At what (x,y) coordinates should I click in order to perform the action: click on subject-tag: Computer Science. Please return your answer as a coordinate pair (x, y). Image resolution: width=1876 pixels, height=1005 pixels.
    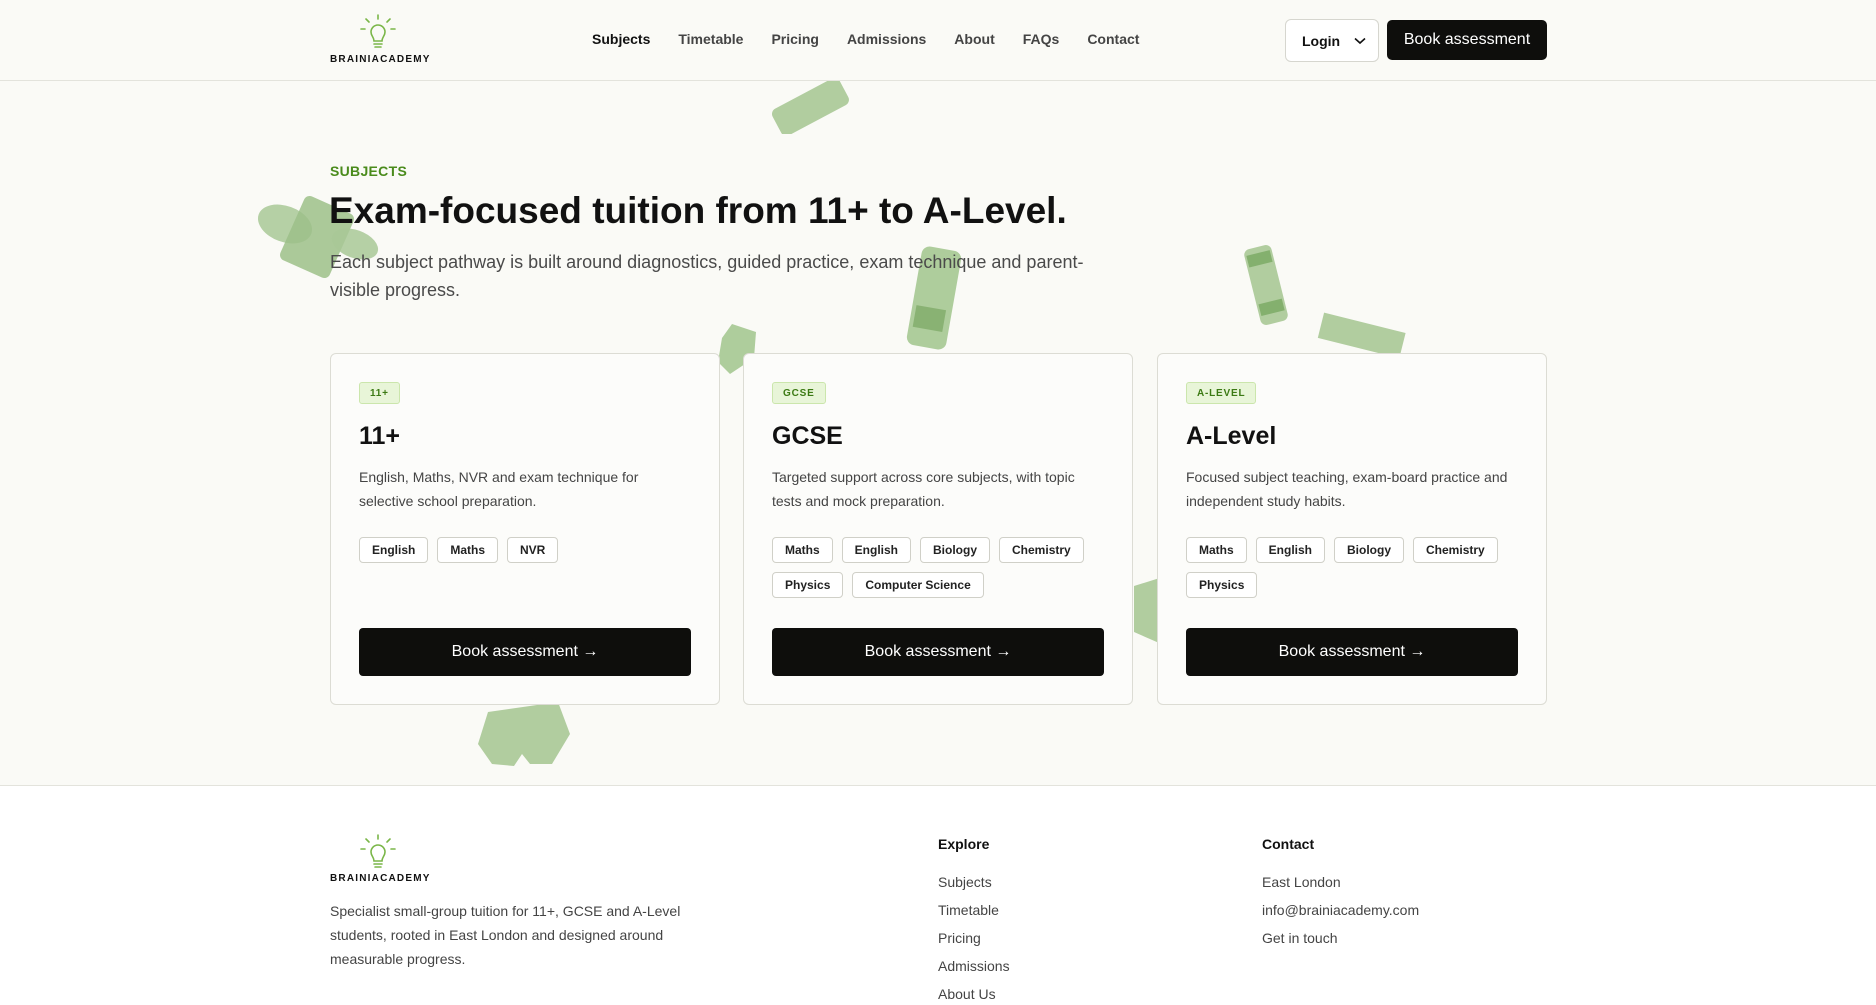
    Looking at the image, I should click on (918, 585).